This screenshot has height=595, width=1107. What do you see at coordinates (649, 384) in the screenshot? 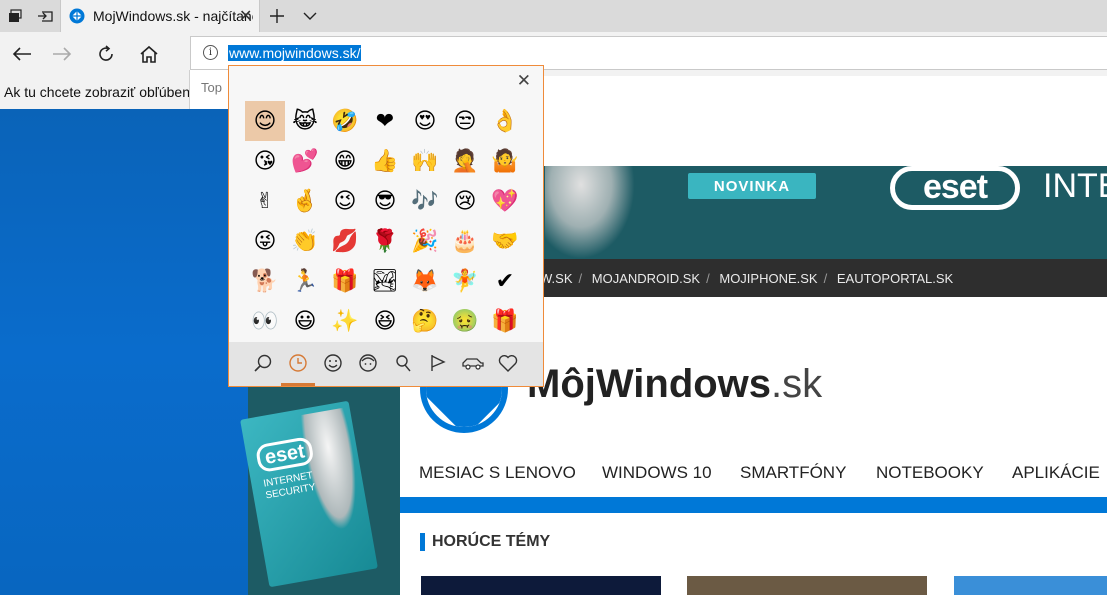
I see `logo-main: MôjWindows` at bounding box center [649, 384].